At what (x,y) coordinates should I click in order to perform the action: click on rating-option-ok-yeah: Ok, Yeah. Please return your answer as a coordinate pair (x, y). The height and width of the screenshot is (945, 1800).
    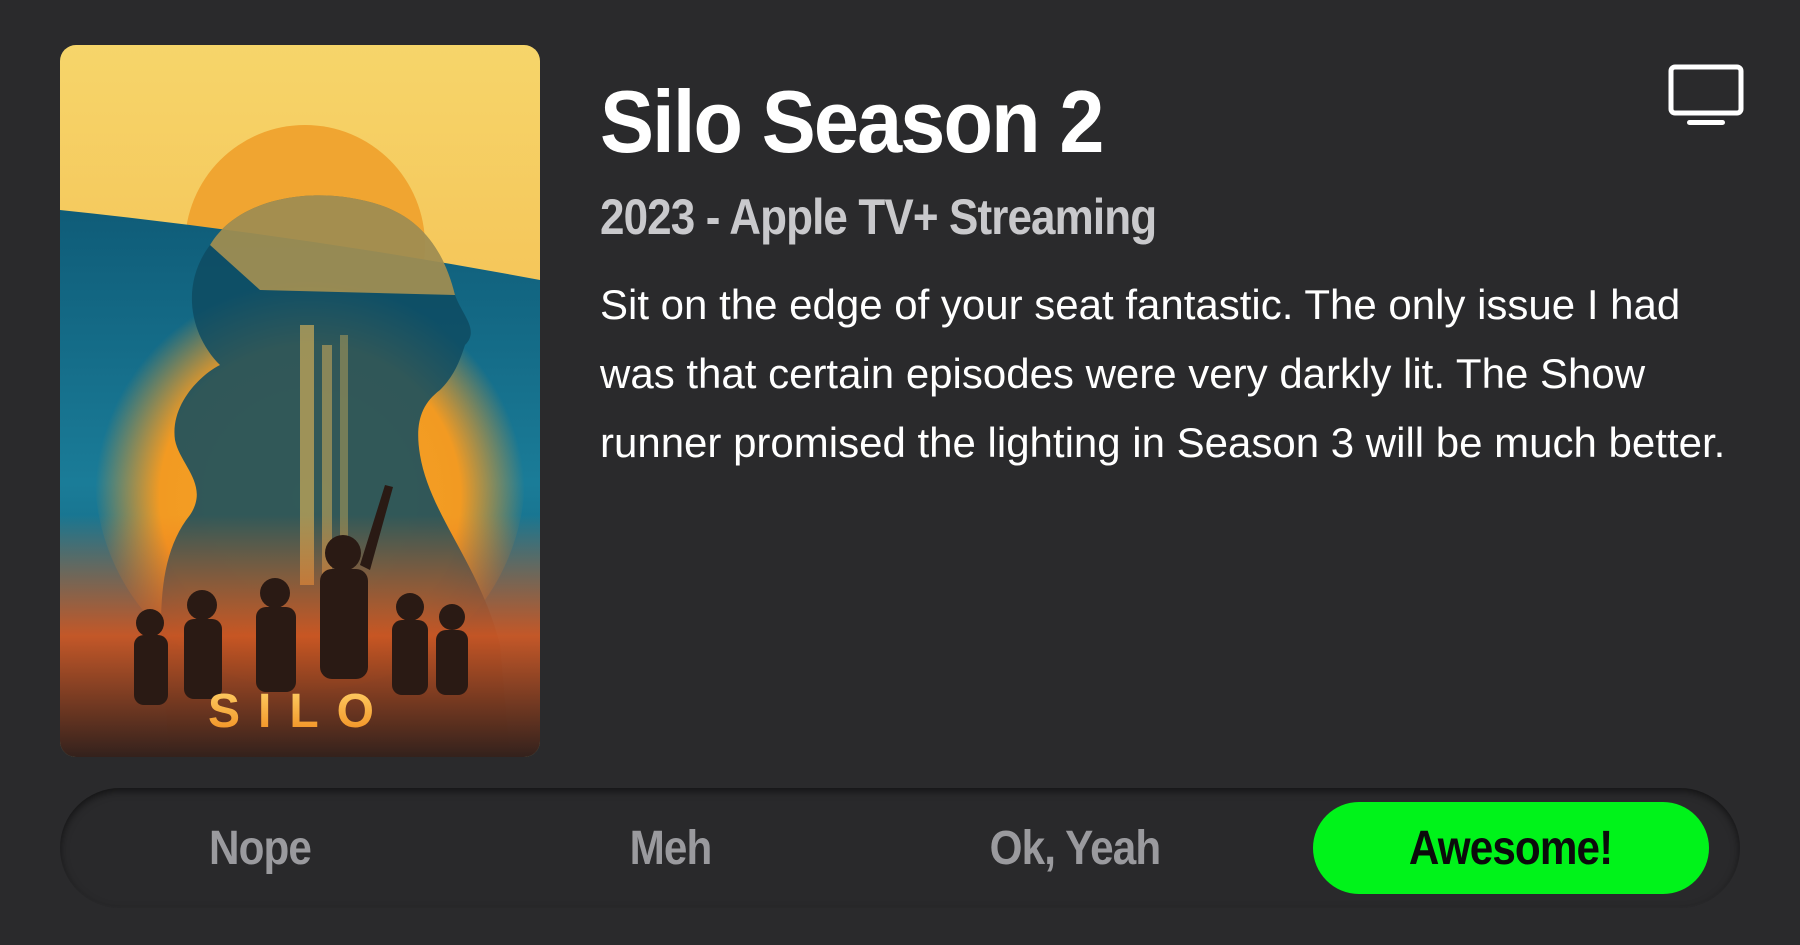
    Looking at the image, I should click on (1075, 848).